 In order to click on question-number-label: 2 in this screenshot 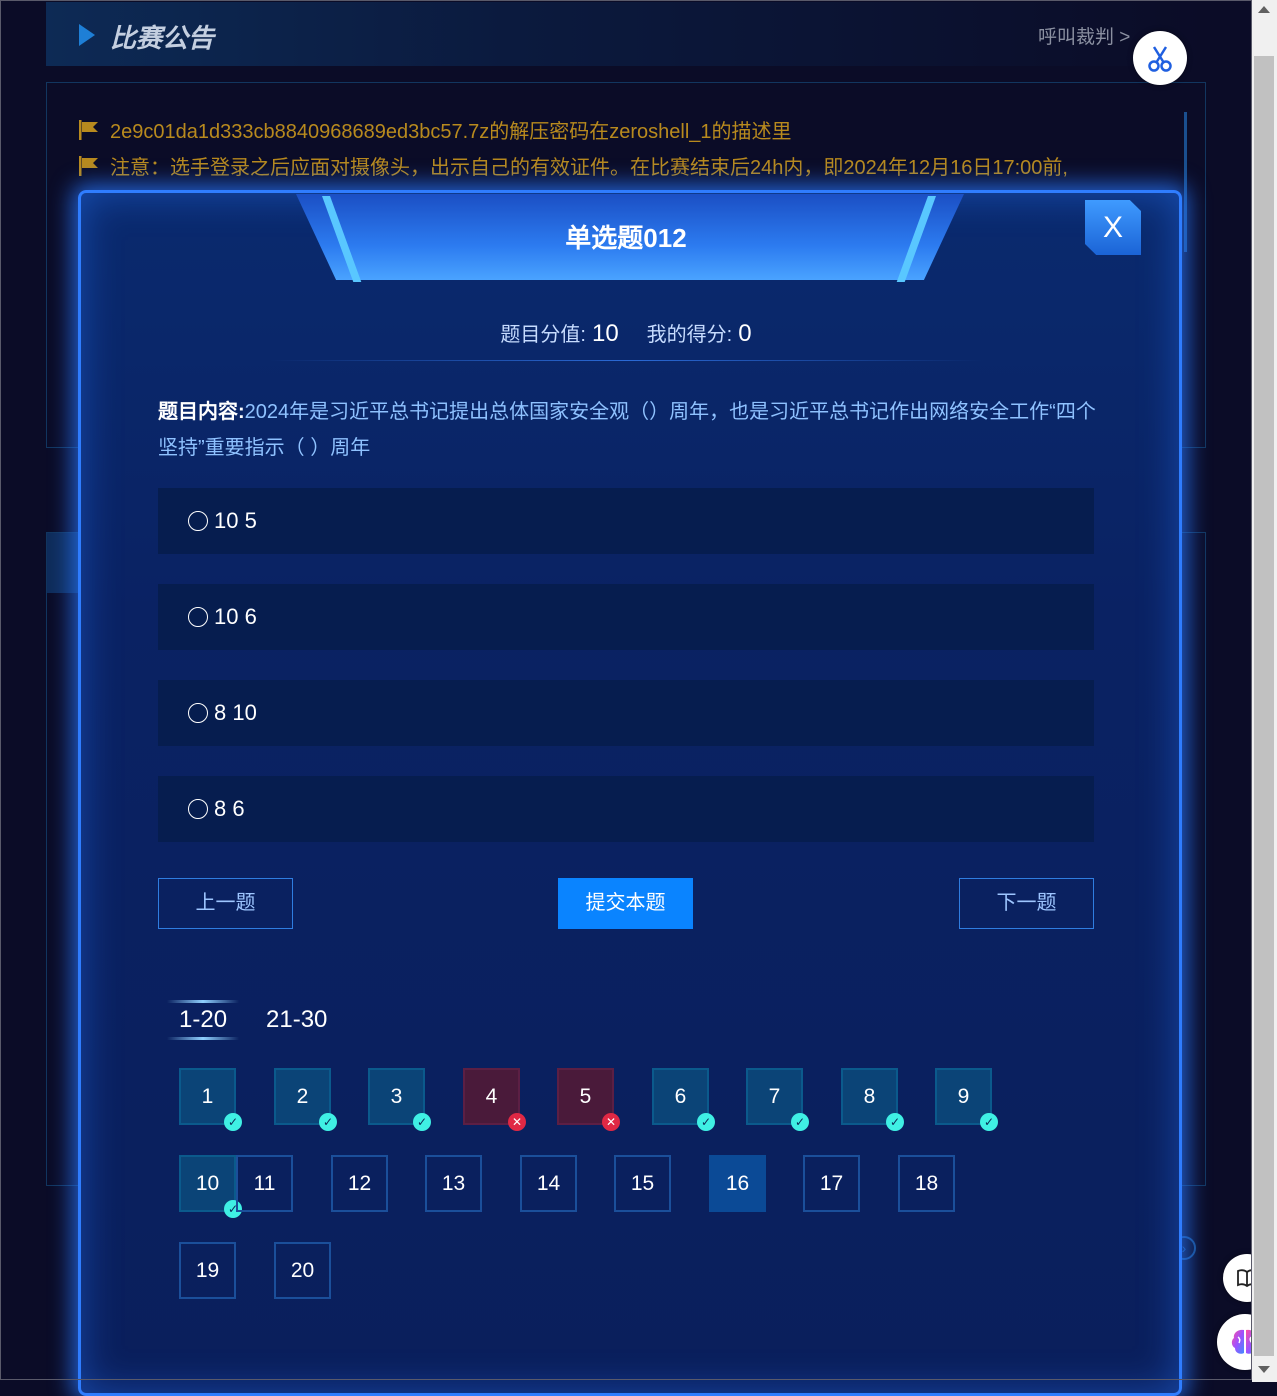, I will do `click(302, 1096)`.